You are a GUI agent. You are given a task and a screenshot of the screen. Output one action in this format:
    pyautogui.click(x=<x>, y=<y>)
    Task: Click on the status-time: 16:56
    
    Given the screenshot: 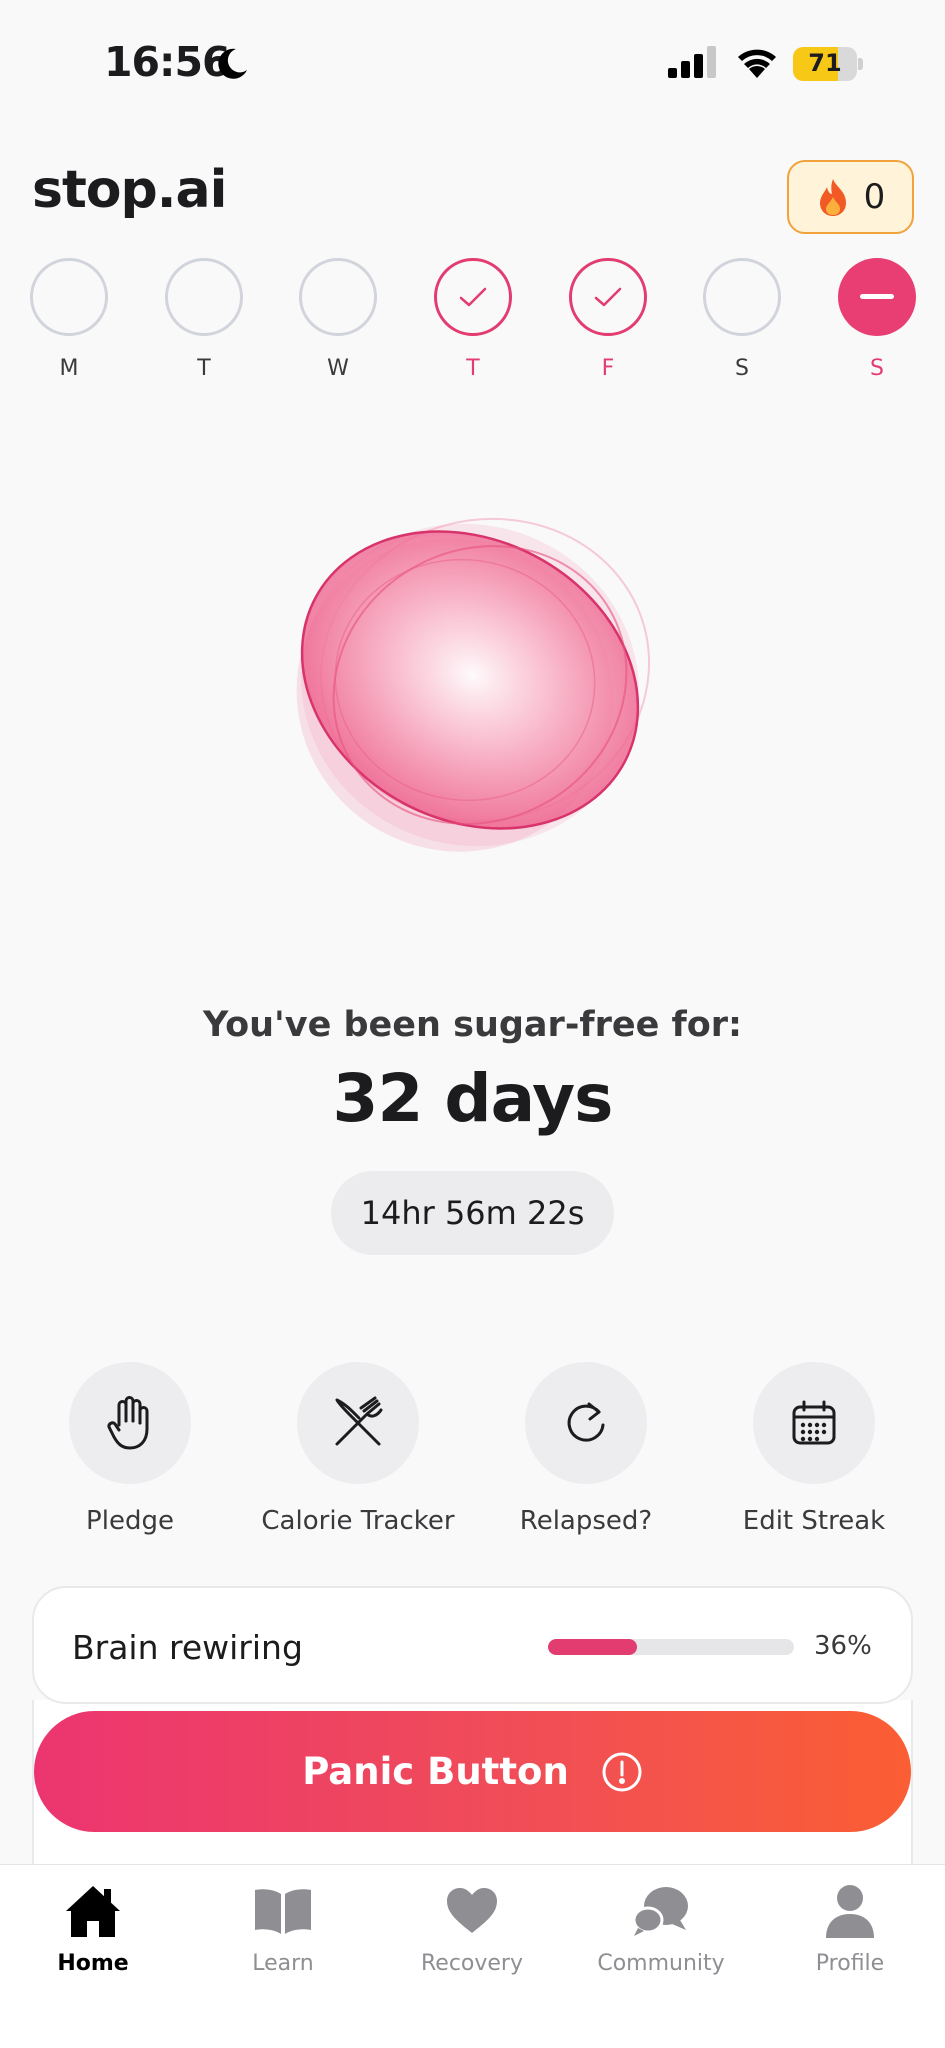 What is the action you would take?
    pyautogui.click(x=167, y=62)
    